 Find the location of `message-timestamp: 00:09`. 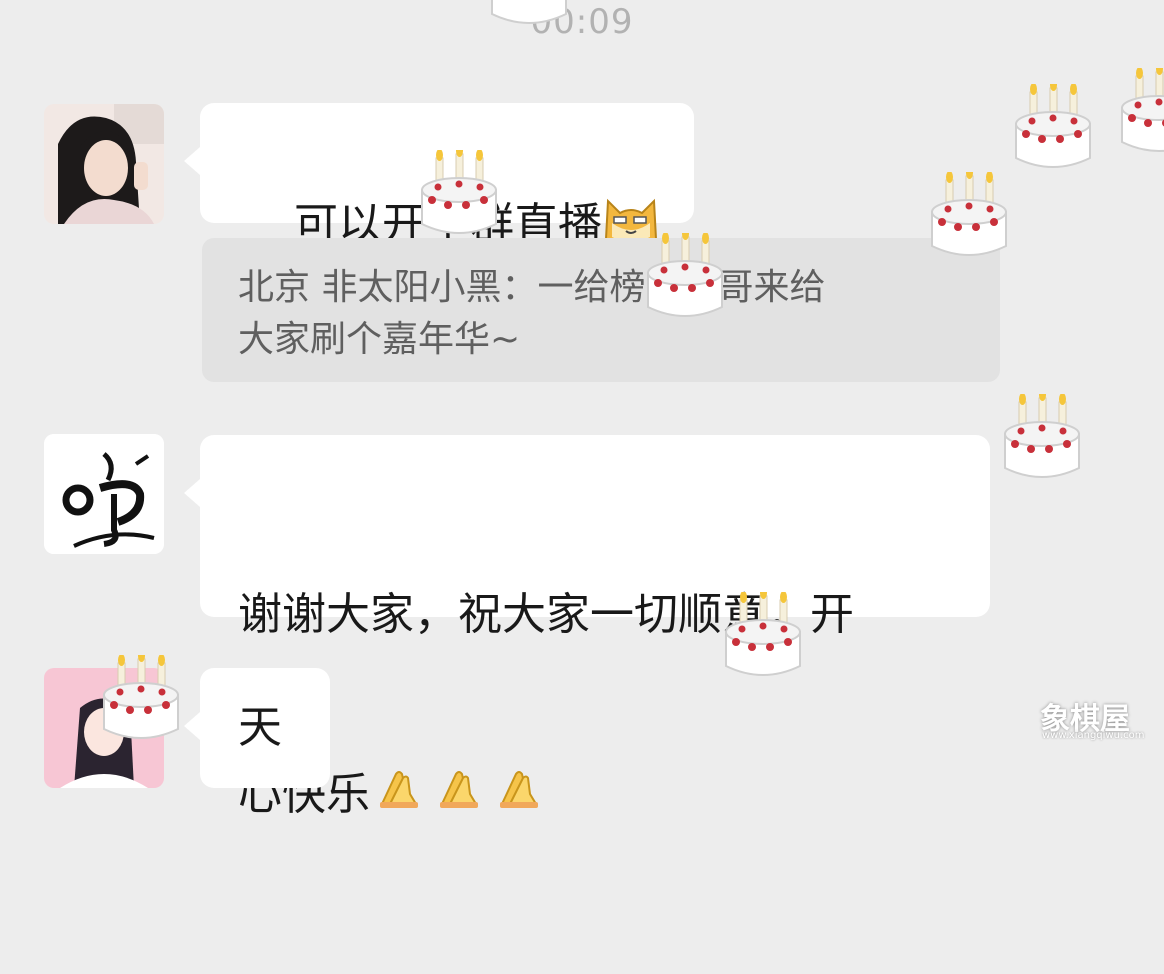

message-timestamp: 00:09 is located at coordinates (582, 22).